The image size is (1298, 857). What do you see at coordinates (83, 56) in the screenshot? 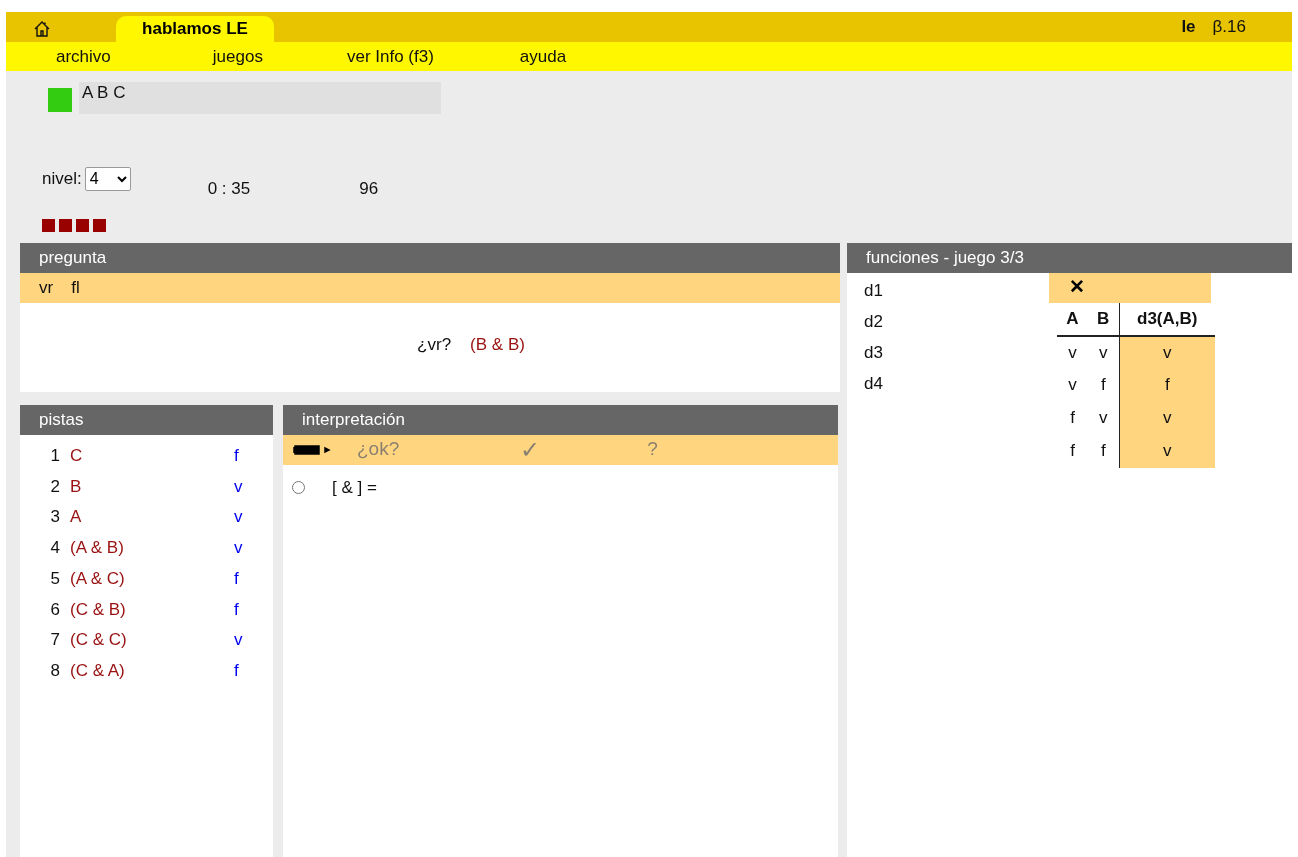
I see `menu-item: archivo` at bounding box center [83, 56].